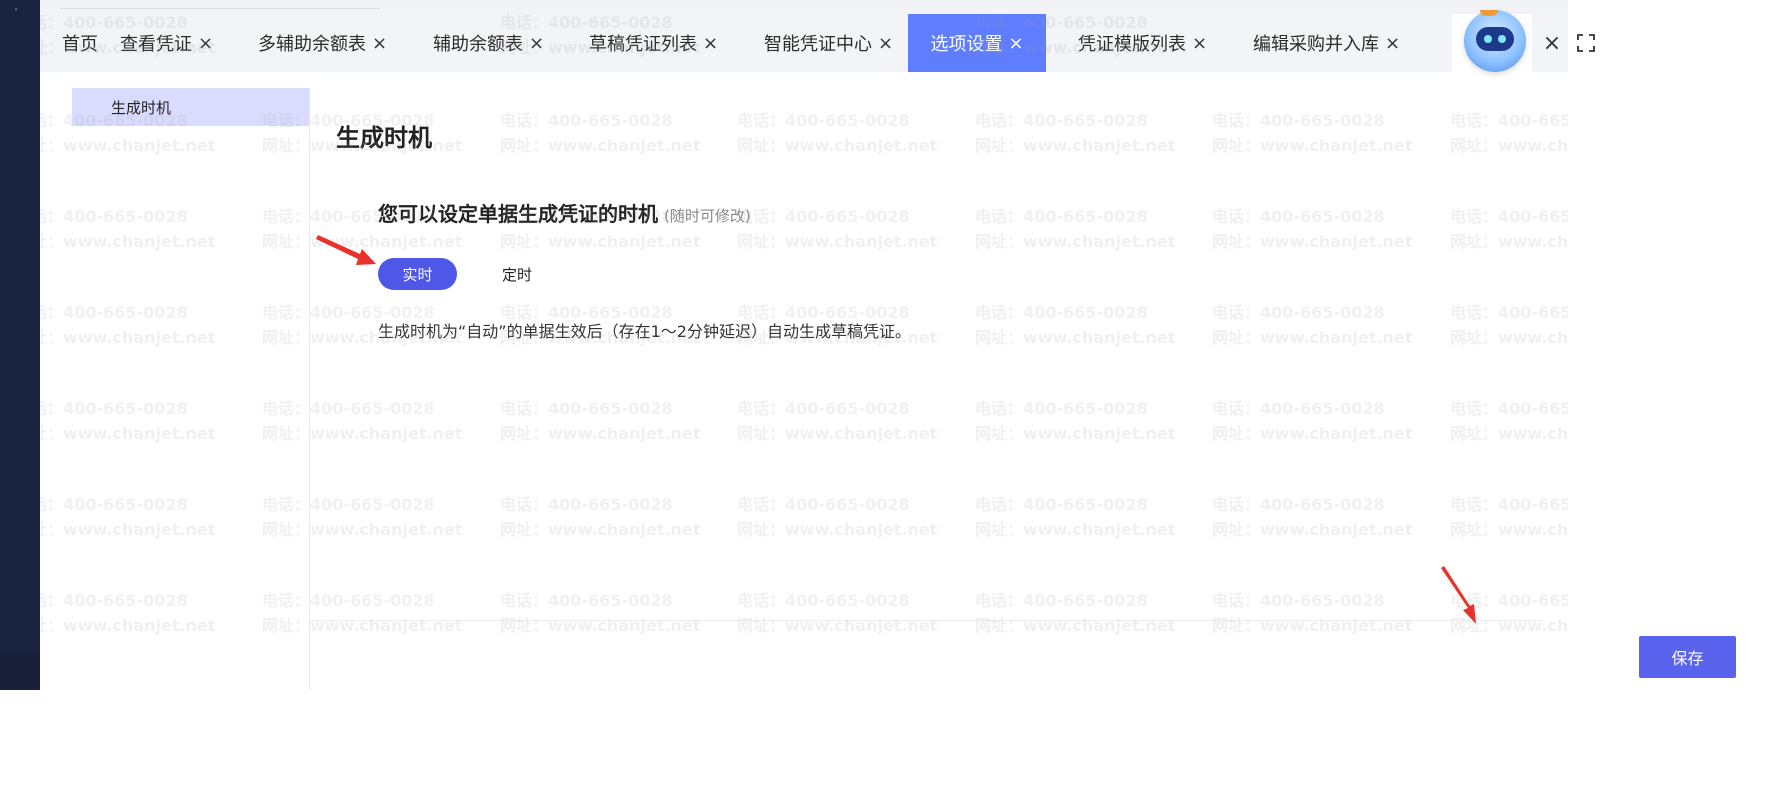 The height and width of the screenshot is (788, 1791). What do you see at coordinates (16, 14) in the screenshot?
I see `rail-menu-icon: ˙` at bounding box center [16, 14].